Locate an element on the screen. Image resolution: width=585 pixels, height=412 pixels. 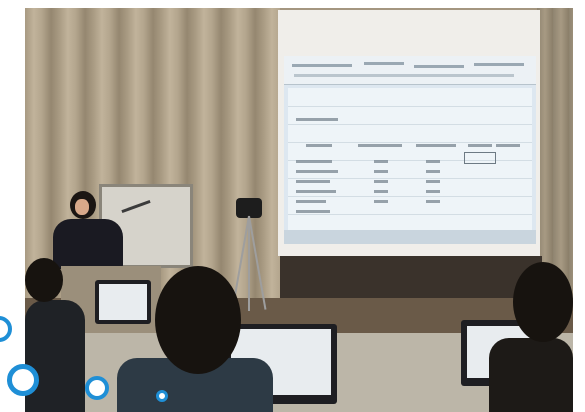
audience-head-center is located at coordinates (198, 320).